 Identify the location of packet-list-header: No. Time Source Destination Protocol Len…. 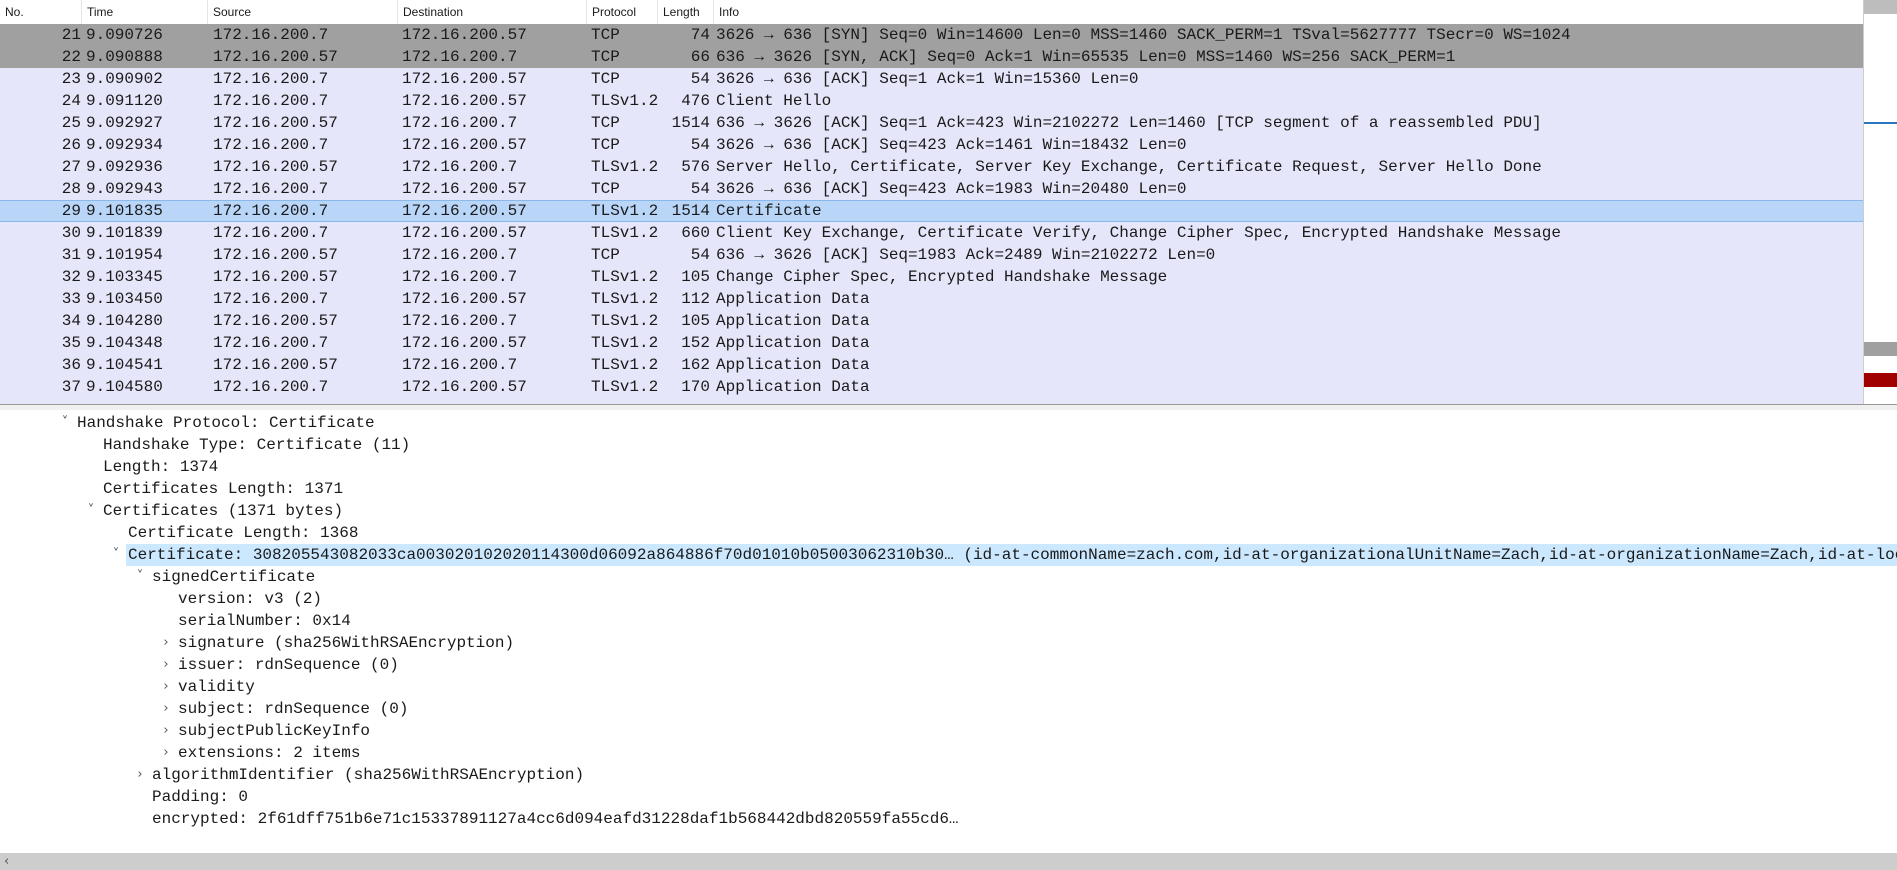
(931, 12).